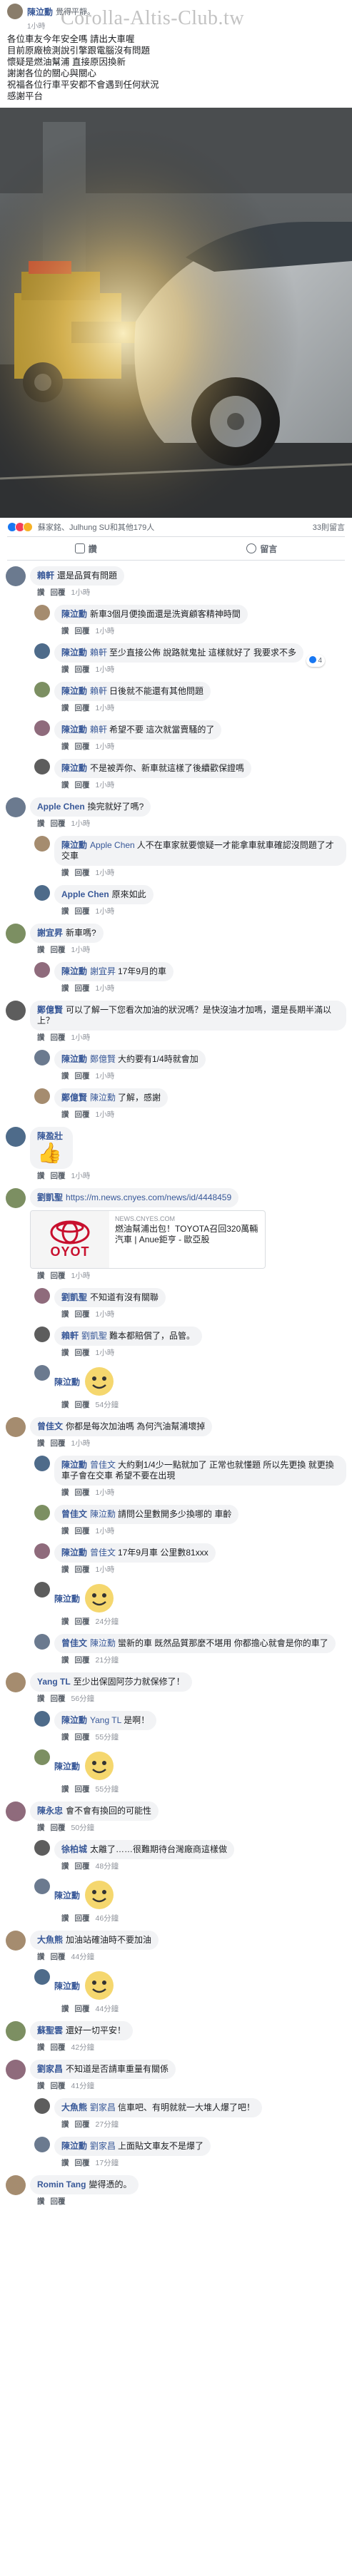 This screenshot has width=352, height=2576. I want to click on commenter-name: 劉凱聖, so click(74, 1297).